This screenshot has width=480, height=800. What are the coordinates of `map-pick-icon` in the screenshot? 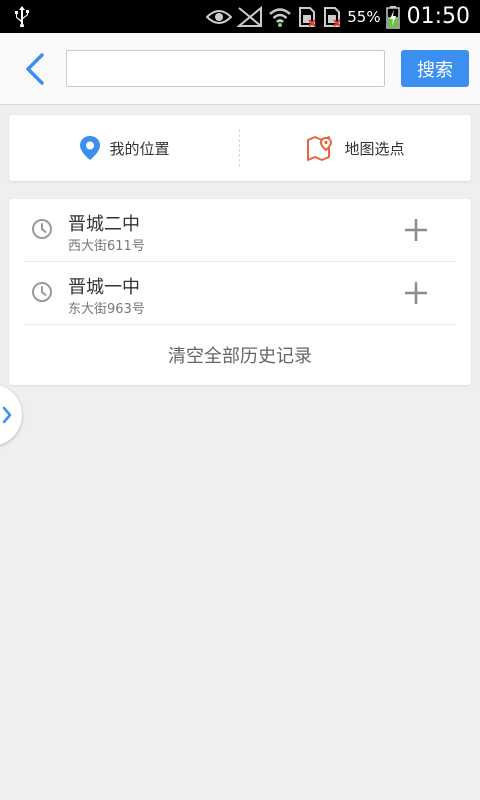 It's located at (320, 148).